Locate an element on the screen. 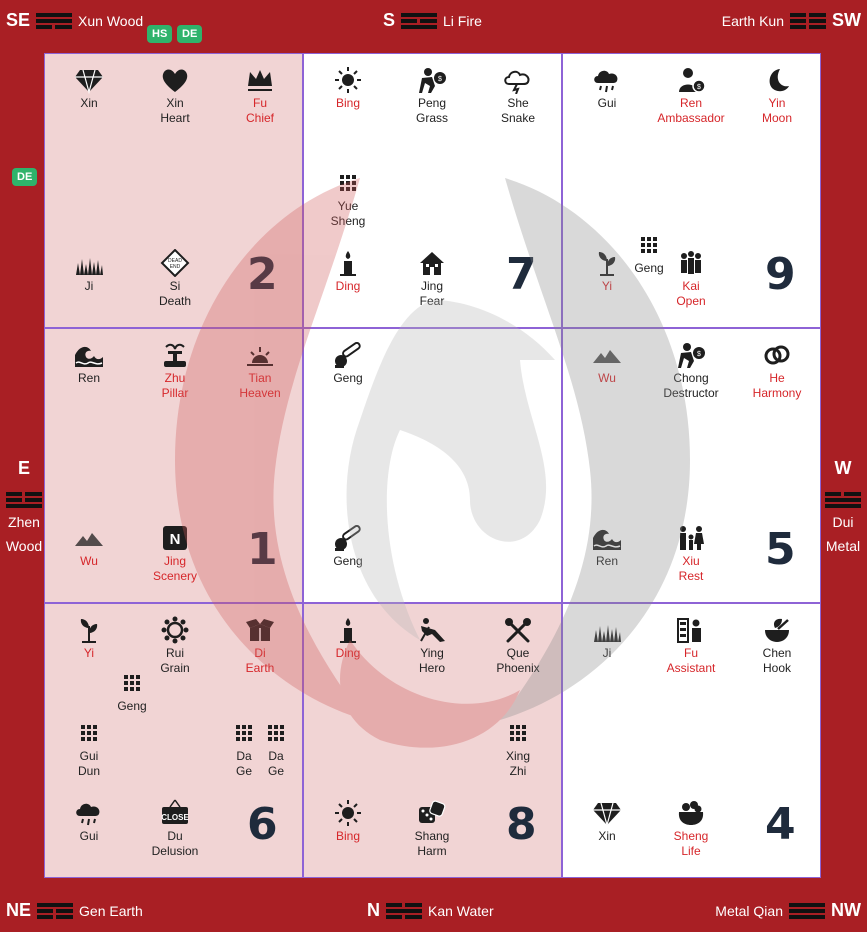 The image size is (867, 932). item-label: Si is located at coordinates (175, 286).